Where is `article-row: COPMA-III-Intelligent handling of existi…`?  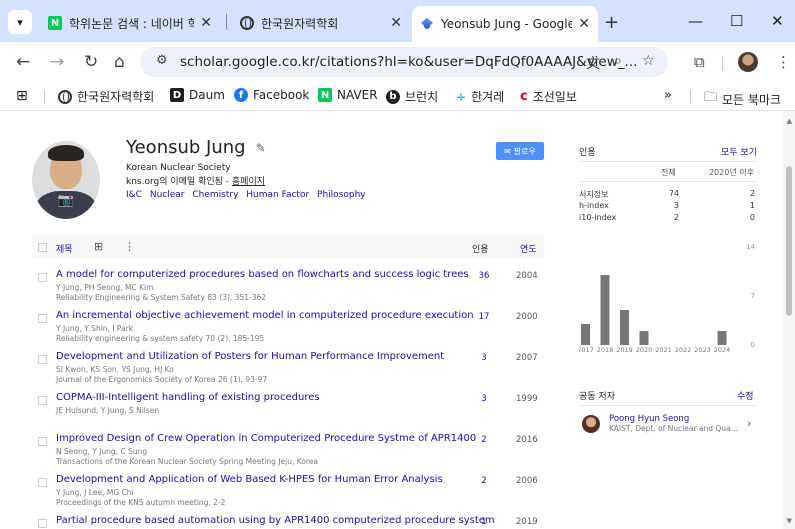
article-row: COPMA-III-Intelligent handling of existi… is located at coordinates (288, 412).